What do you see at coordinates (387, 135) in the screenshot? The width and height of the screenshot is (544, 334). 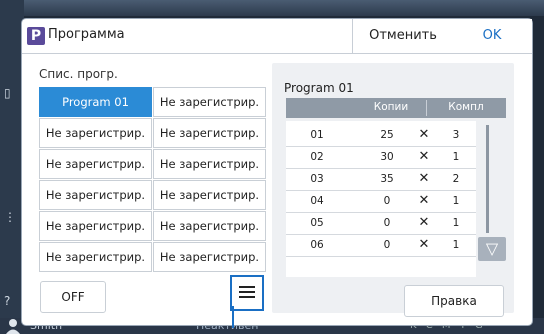 I see `row-copies: 25` at bounding box center [387, 135].